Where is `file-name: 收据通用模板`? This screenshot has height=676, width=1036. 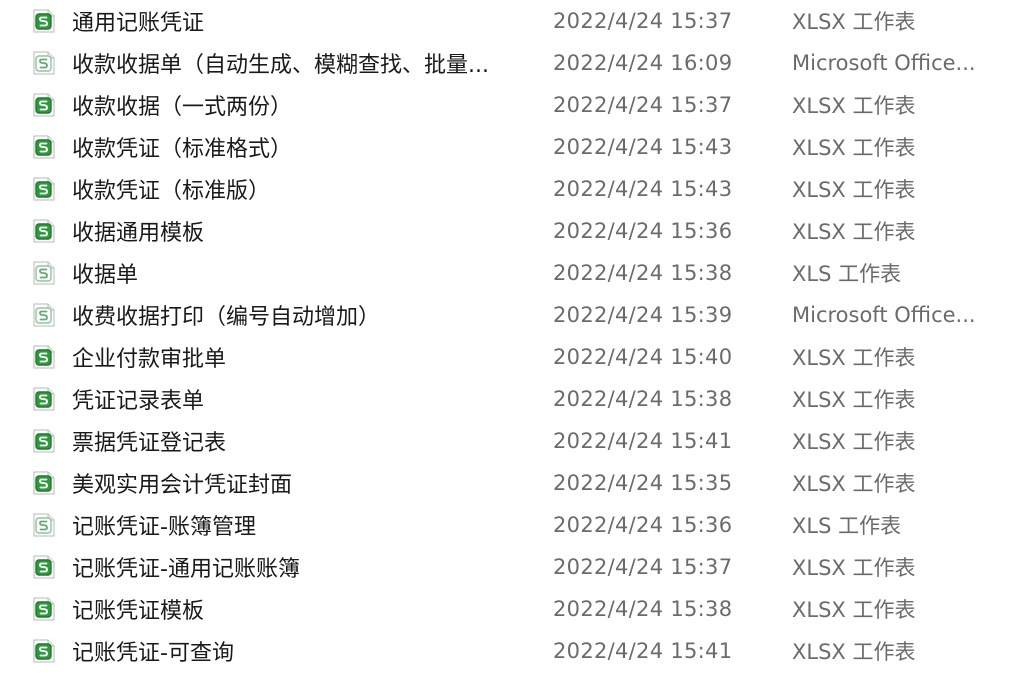
file-name: 收据通用模板 is located at coordinates (138, 233).